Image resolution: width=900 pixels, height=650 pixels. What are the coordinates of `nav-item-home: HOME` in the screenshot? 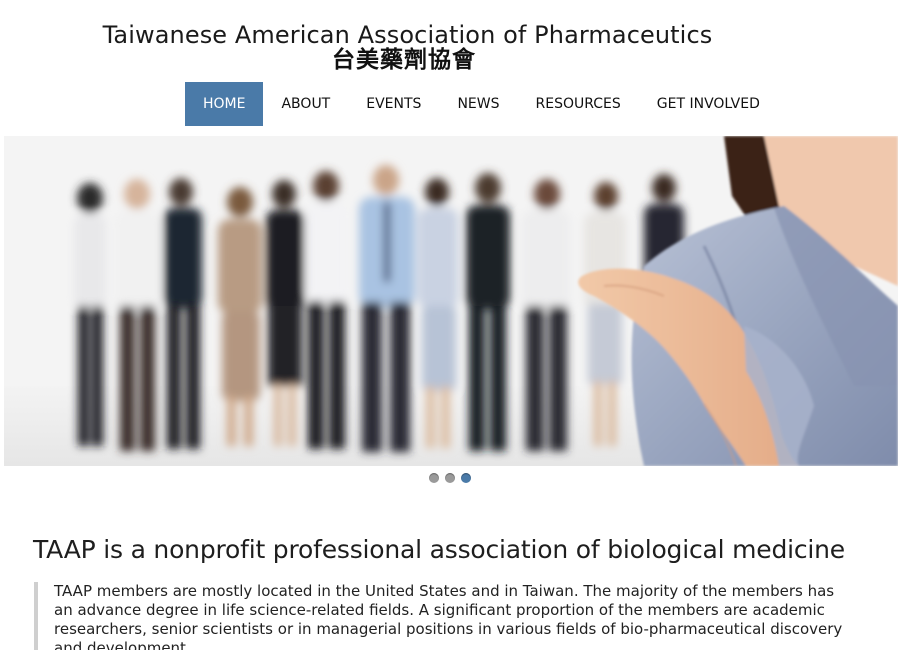 It's located at (224, 104).